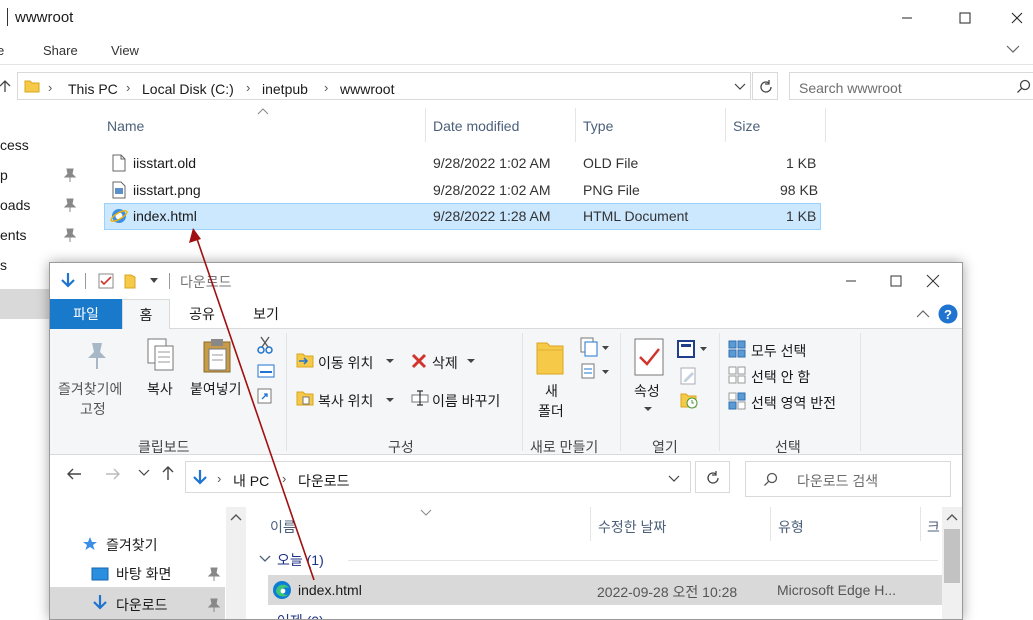  What do you see at coordinates (251, 481) in the screenshot?
I see `breadcrumb-my-pc: 내 PC` at bounding box center [251, 481].